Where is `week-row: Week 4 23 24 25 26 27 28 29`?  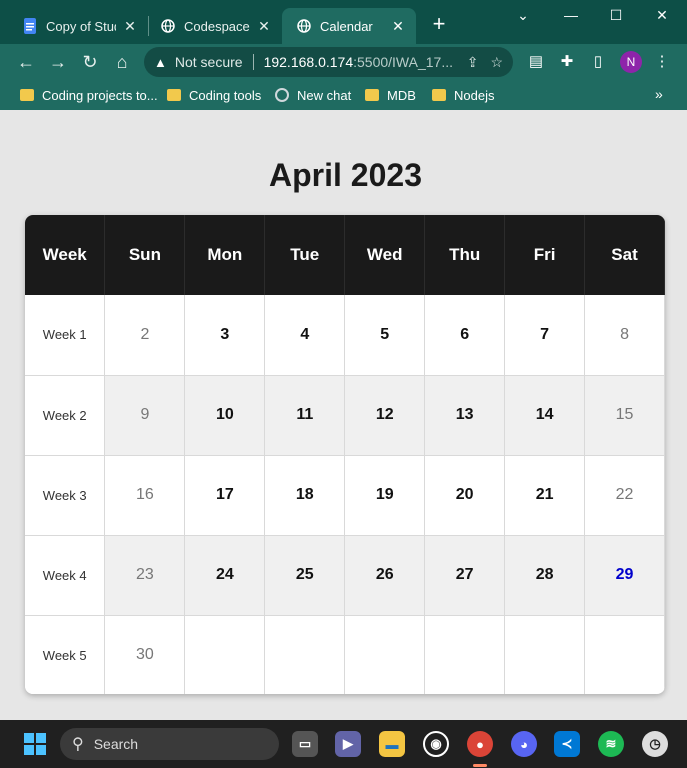 week-row: Week 4 23 24 25 26 27 28 29 is located at coordinates (345, 575).